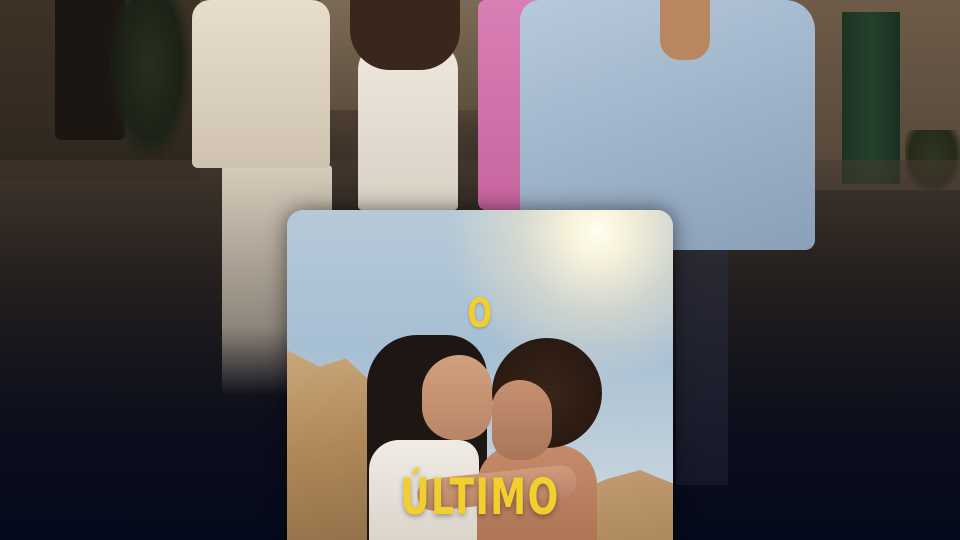  What do you see at coordinates (150, 80) in the screenshot?
I see `backdrop-plants` at bounding box center [150, 80].